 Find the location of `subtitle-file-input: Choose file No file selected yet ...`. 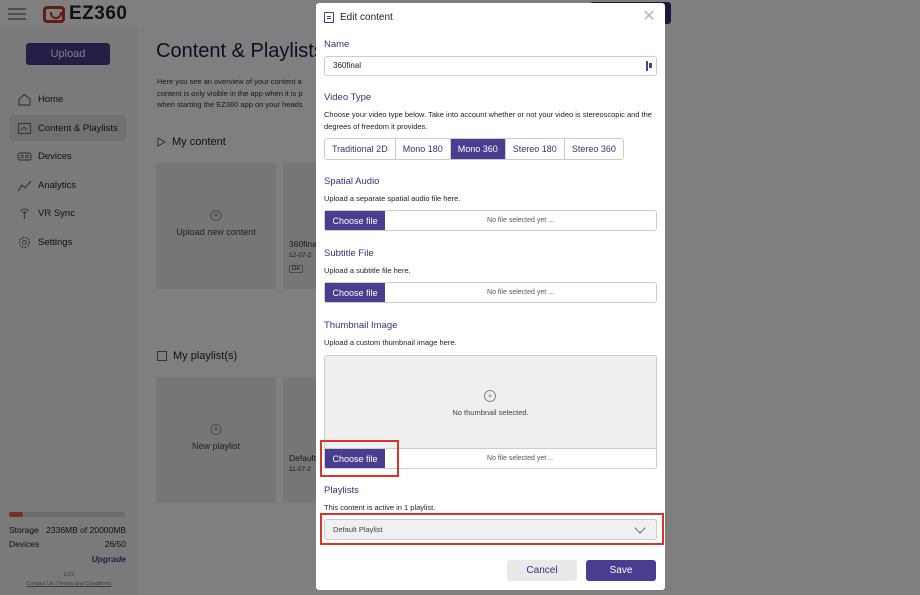

subtitle-file-input: Choose file No file selected yet ... is located at coordinates (490, 292).